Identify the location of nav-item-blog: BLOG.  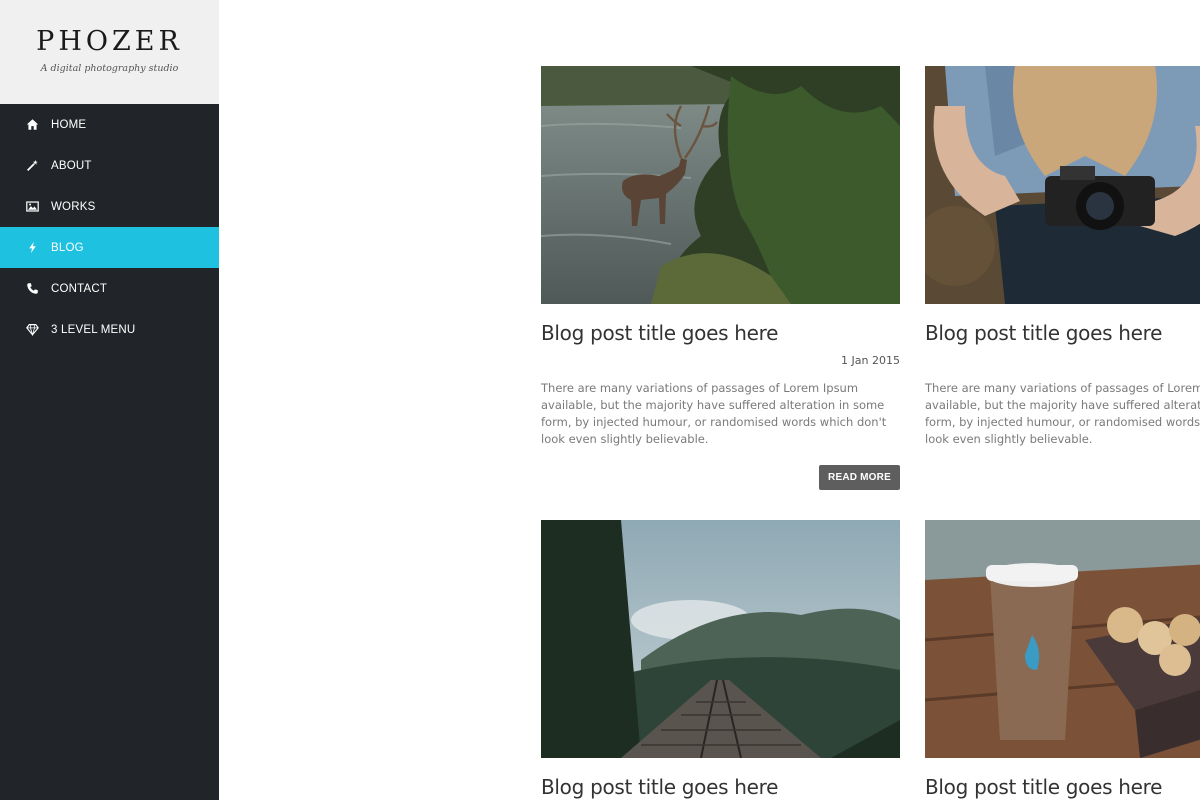
(109, 247).